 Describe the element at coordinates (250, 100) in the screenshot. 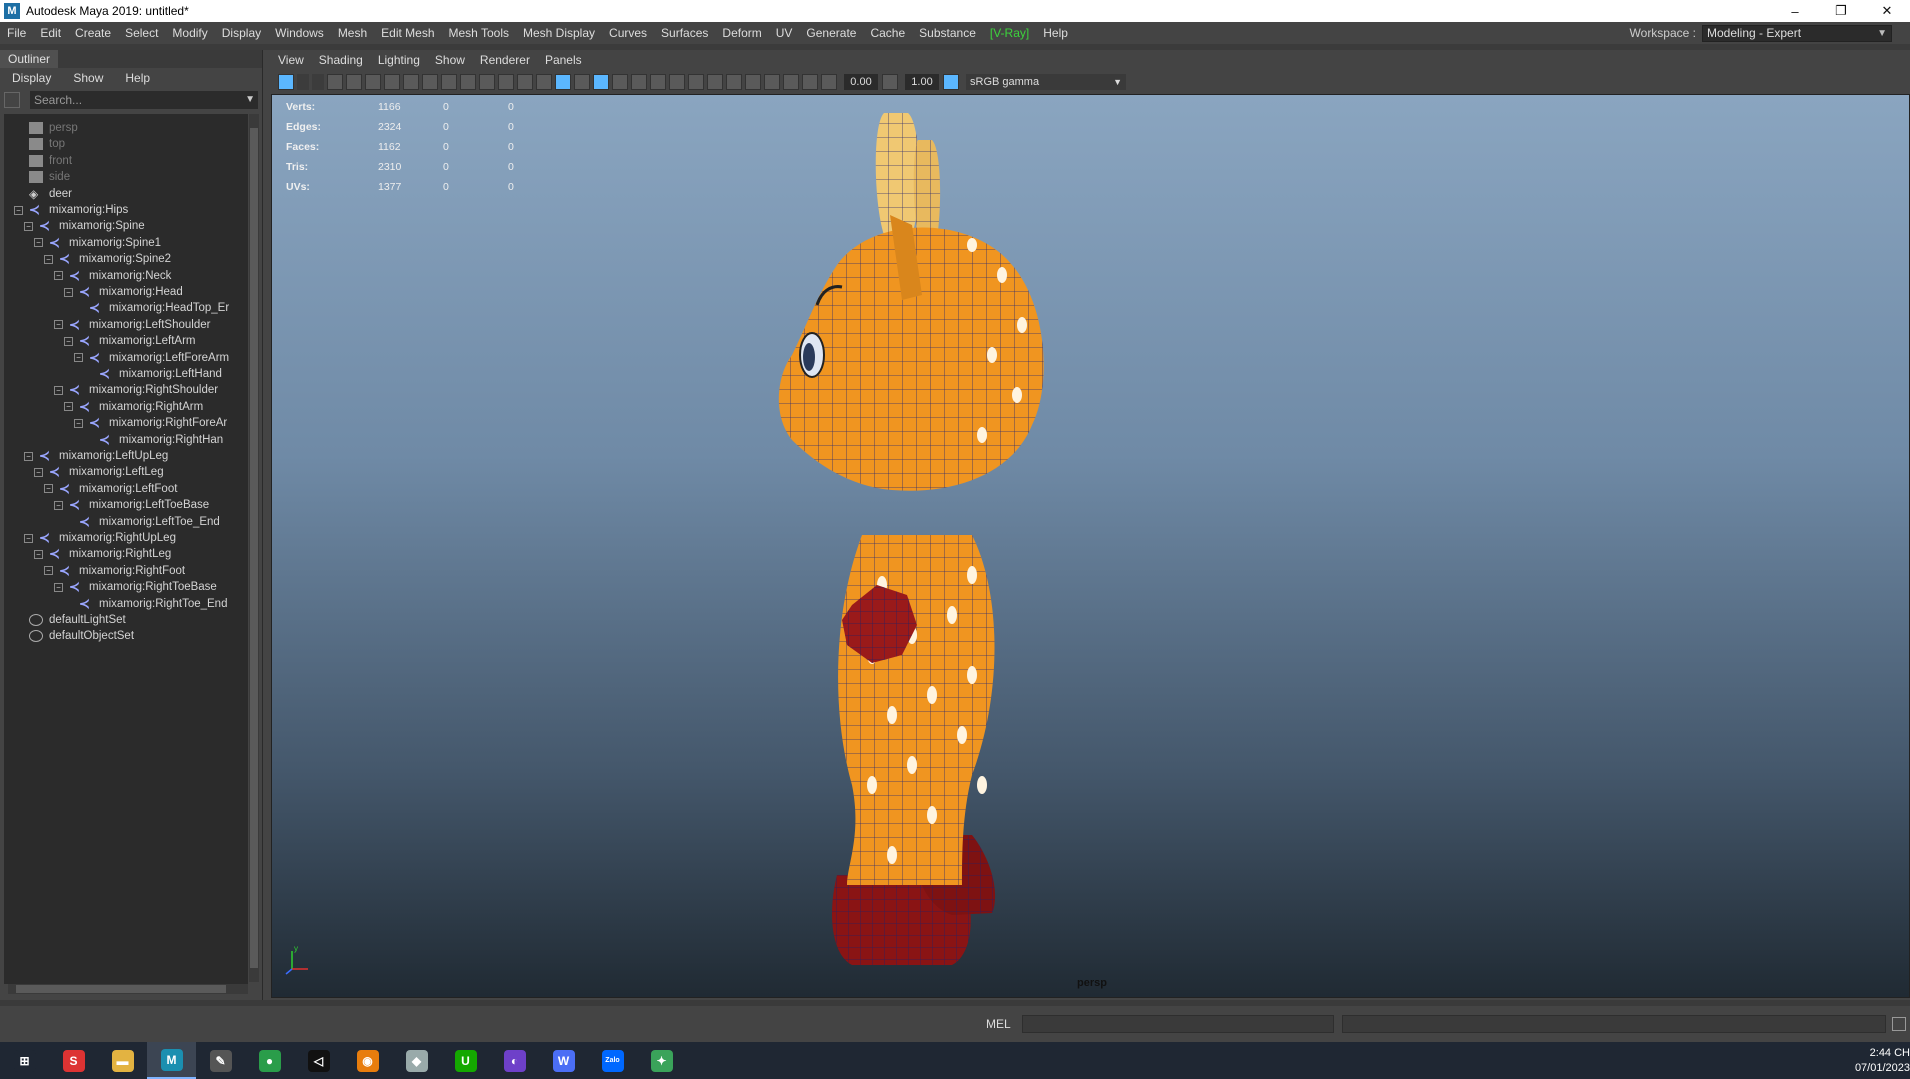

I see `chevron-down-icon: ▼` at that location.